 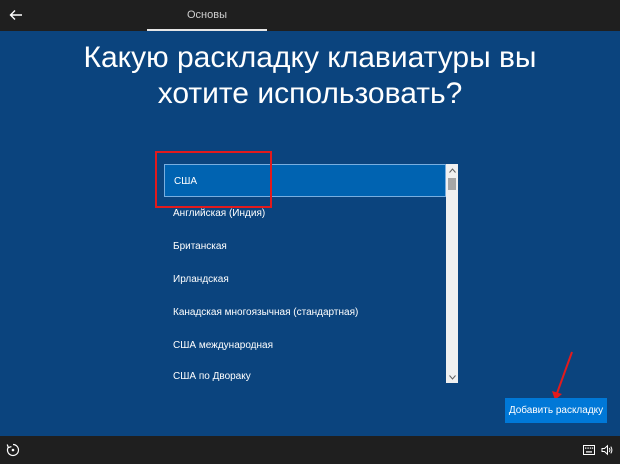 What do you see at coordinates (589, 450) in the screenshot?
I see `keyboard-icon` at bounding box center [589, 450].